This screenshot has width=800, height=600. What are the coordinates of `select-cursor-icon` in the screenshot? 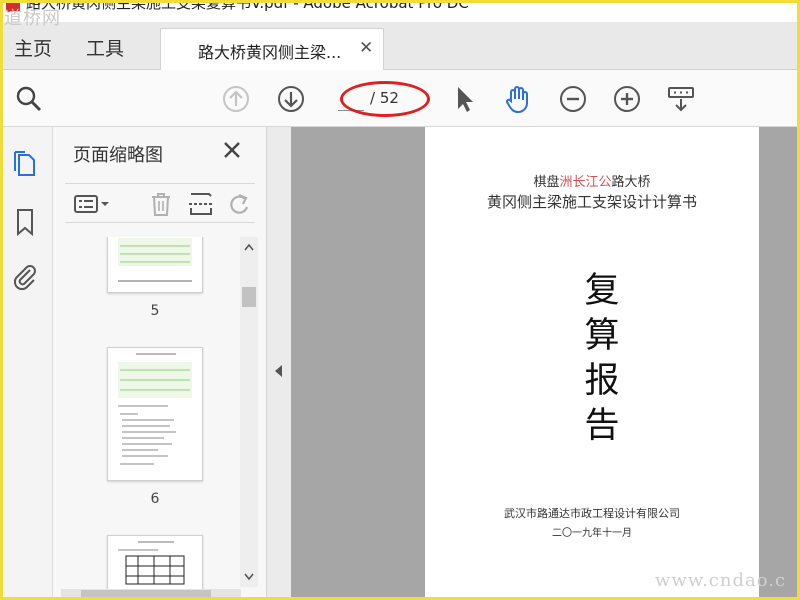 It's located at (465, 99).